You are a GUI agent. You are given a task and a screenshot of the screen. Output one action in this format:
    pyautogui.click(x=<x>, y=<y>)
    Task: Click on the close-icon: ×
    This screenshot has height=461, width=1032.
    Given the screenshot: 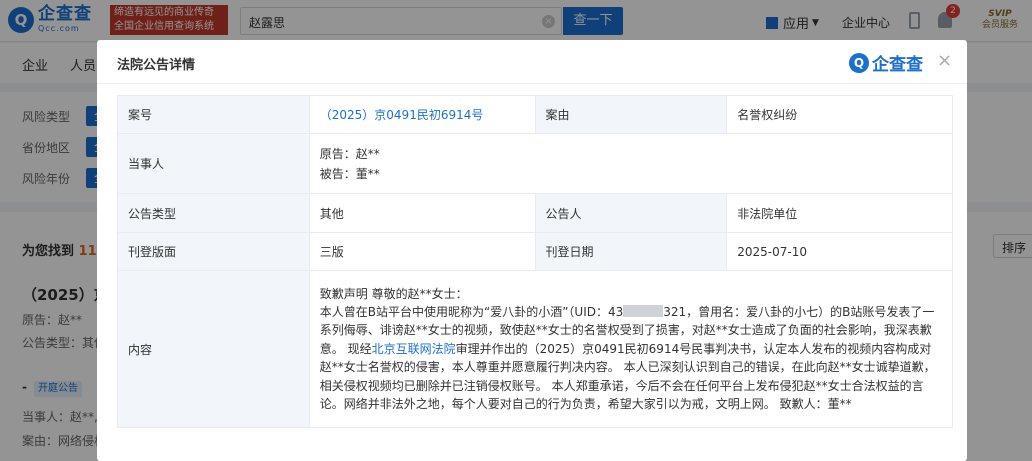 What is the action you would take?
    pyautogui.click(x=944, y=61)
    